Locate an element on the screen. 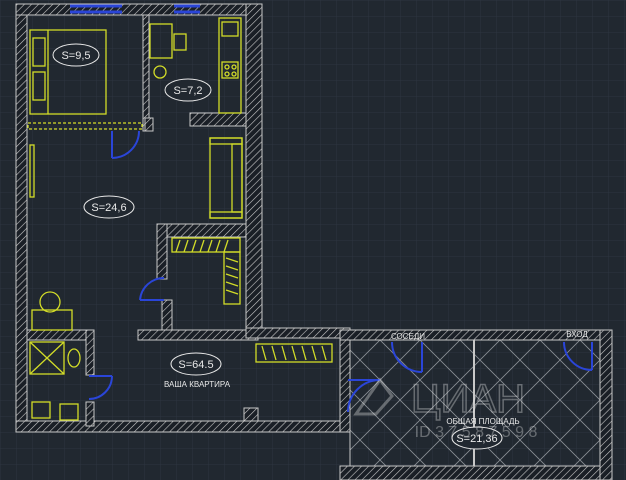 This screenshot has width=626, height=480. watermark-id: ID 3 7 5 8 7 5 9 8 is located at coordinates (476, 432).